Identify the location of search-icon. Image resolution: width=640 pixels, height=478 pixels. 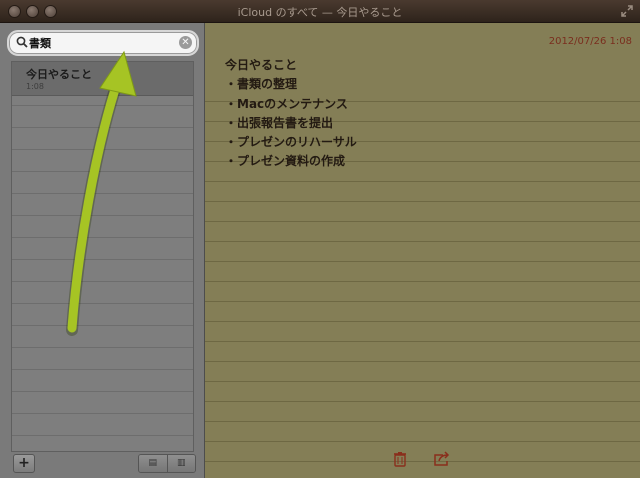
(22, 42).